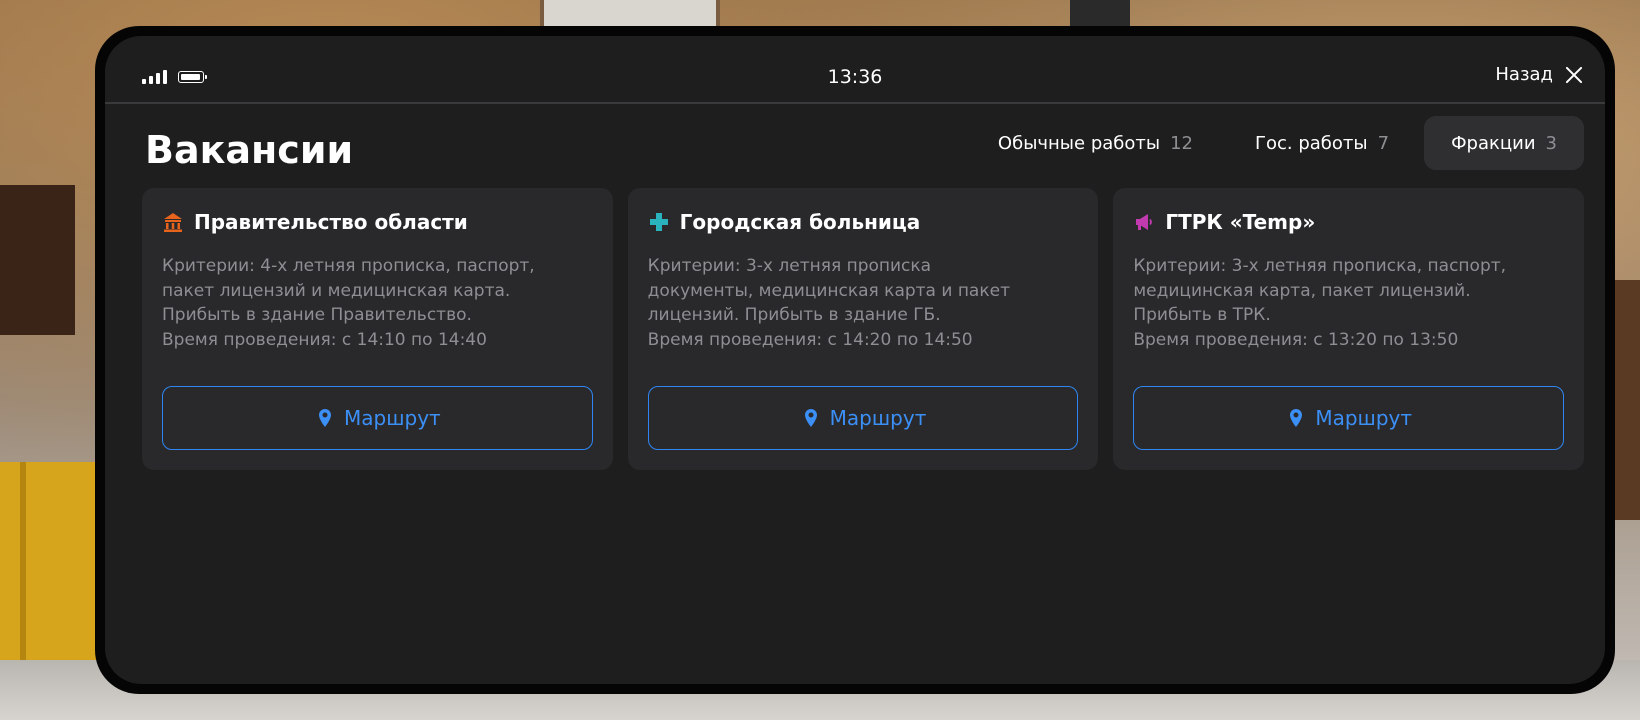  Describe the element at coordinates (1311, 143) in the screenshot. I see `tab-label: Гос. работы` at that location.